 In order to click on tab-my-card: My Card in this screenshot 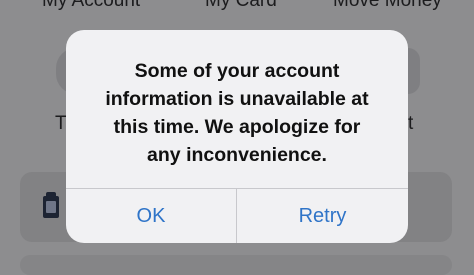, I will do `click(241, 6)`.